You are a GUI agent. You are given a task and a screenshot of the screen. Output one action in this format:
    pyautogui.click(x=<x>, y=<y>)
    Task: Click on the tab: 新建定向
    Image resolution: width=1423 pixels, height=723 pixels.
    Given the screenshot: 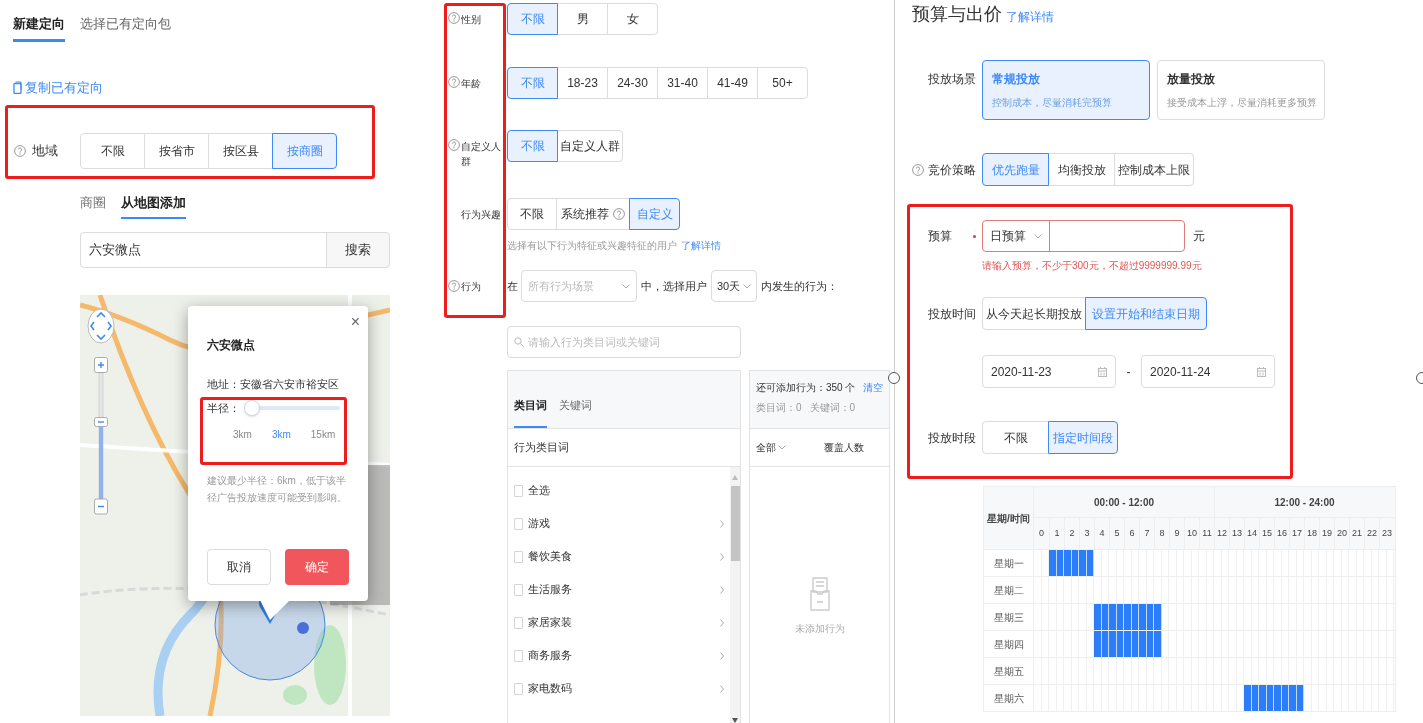 What is the action you would take?
    pyautogui.click(x=39, y=28)
    